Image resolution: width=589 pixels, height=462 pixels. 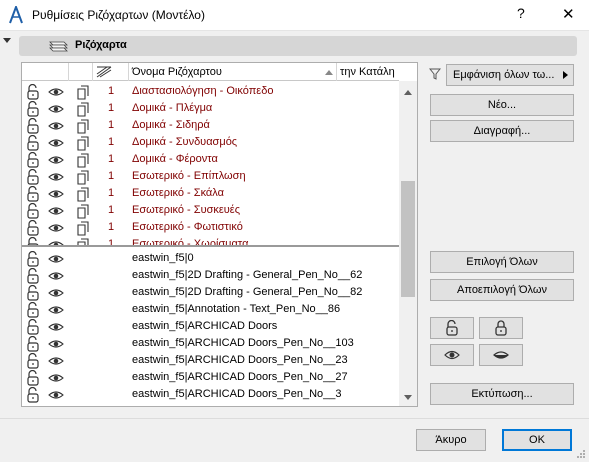 What do you see at coordinates (210, 258) in the screenshot?
I see `layer-row: eastwin_f5|0` at bounding box center [210, 258].